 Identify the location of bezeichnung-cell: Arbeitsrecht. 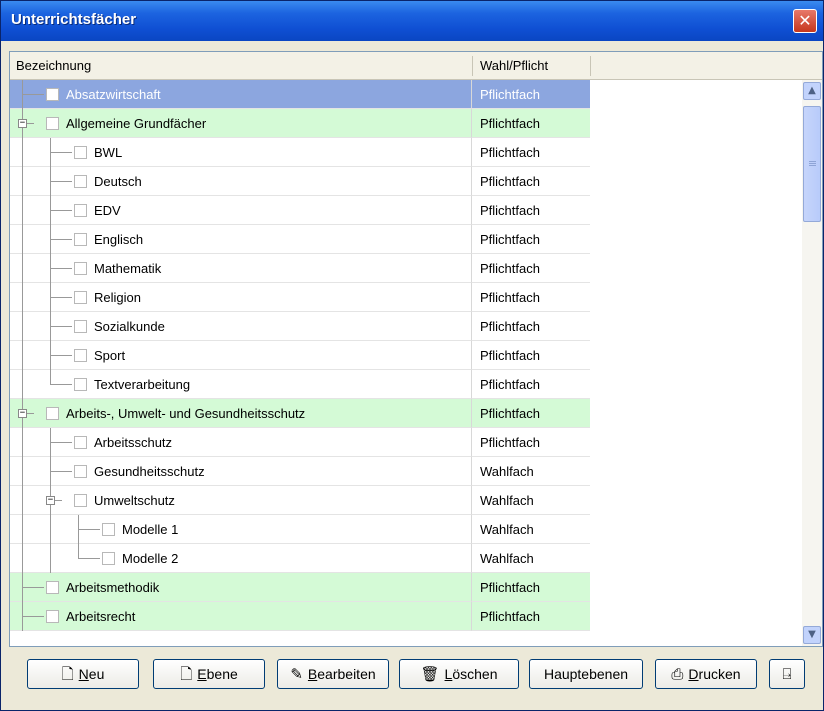
(241, 616).